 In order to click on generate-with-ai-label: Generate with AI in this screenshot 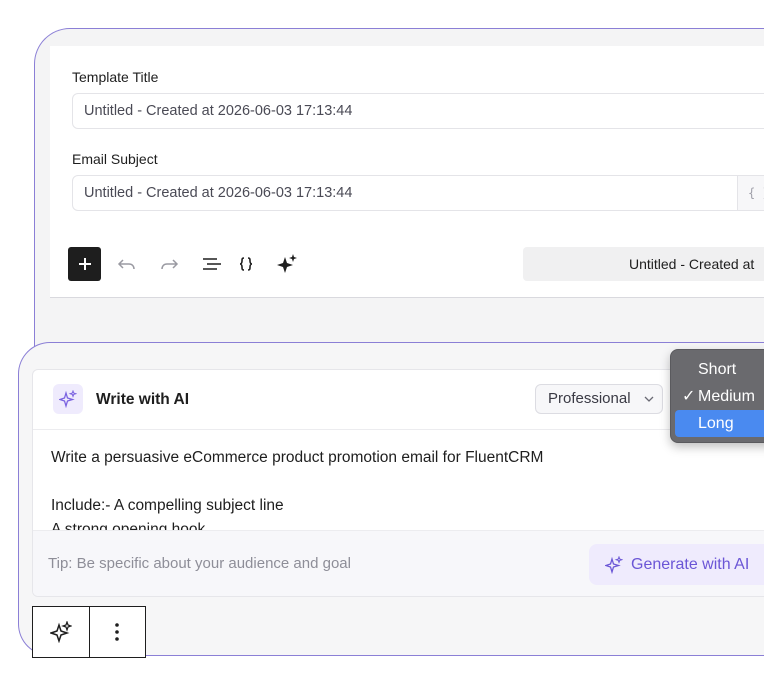, I will do `click(690, 564)`.